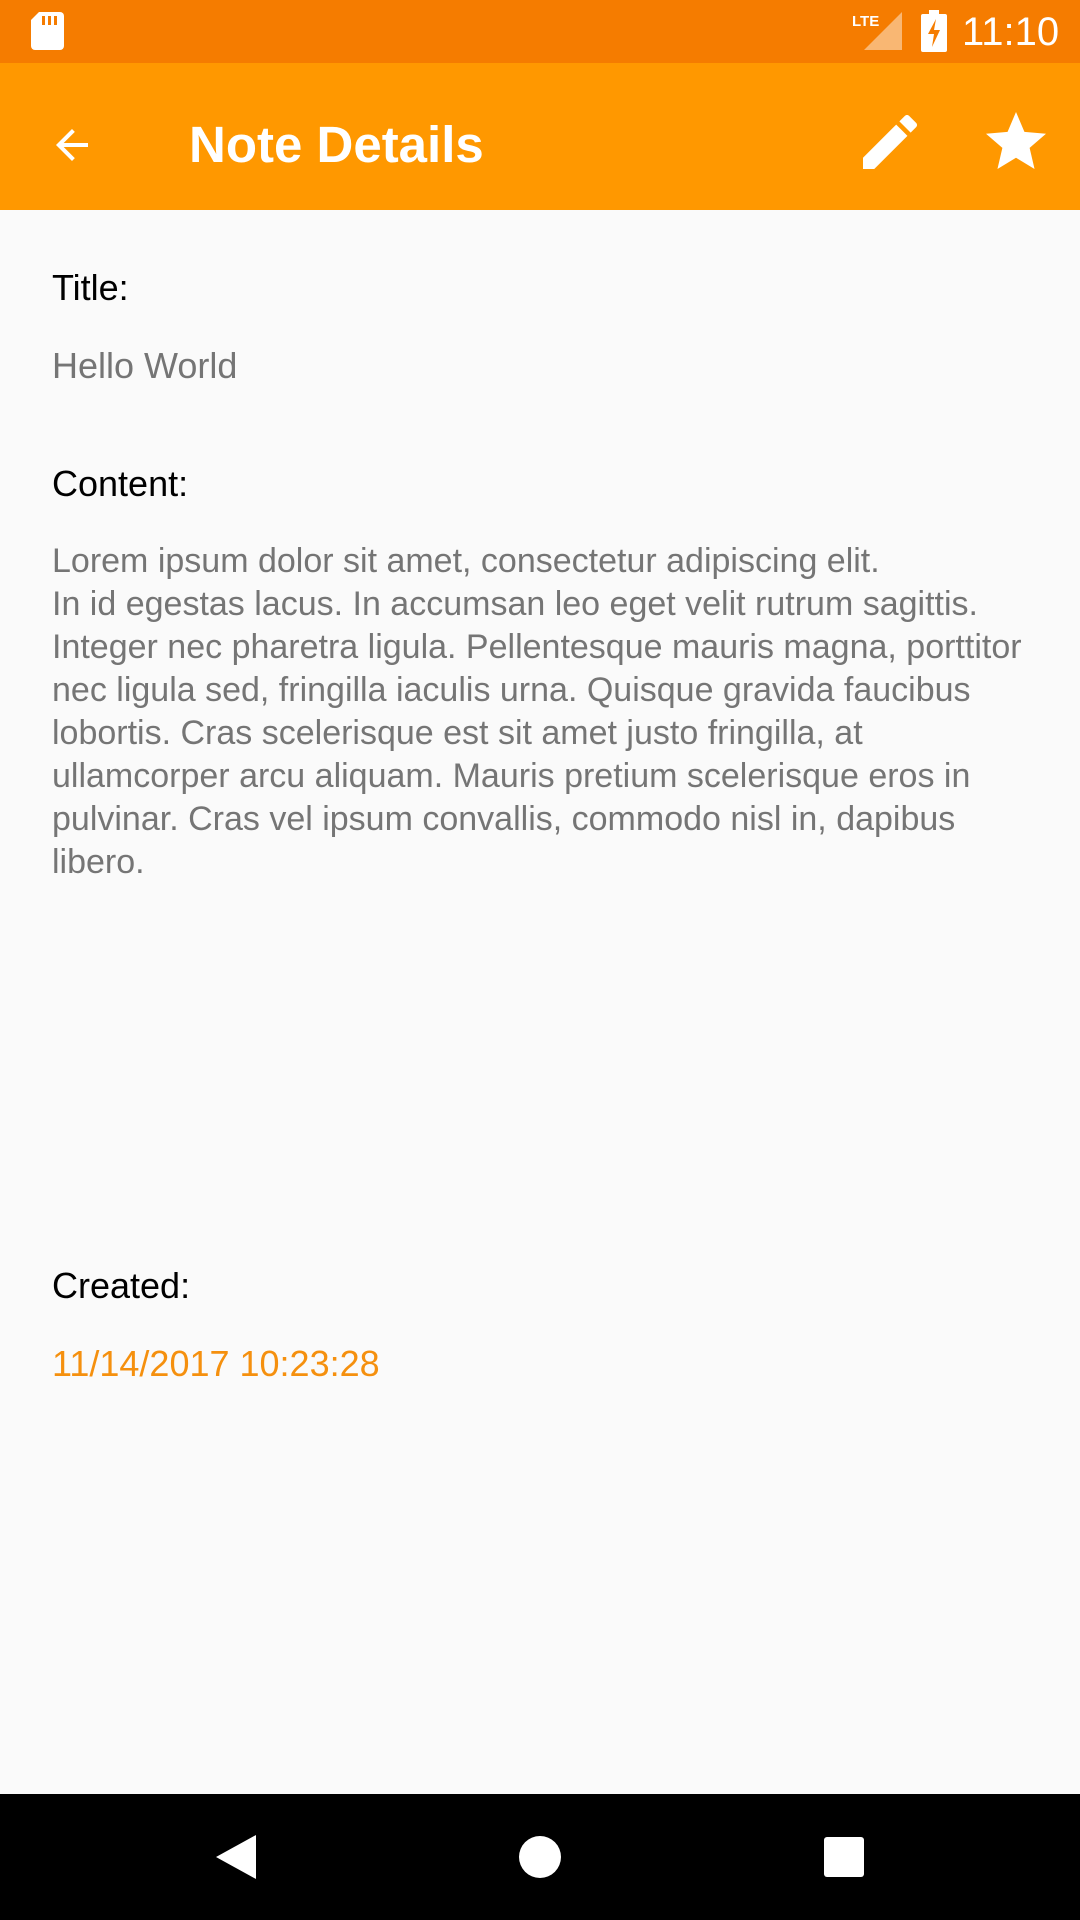 This screenshot has height=1920, width=1080. I want to click on nav-back-button, so click(236, 1857).